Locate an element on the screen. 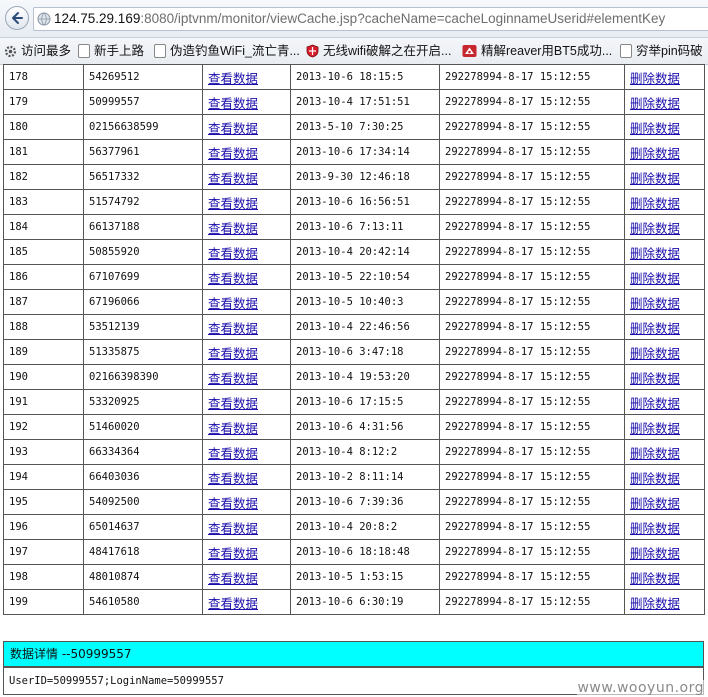  cell-index: 180 is located at coordinates (43, 127).